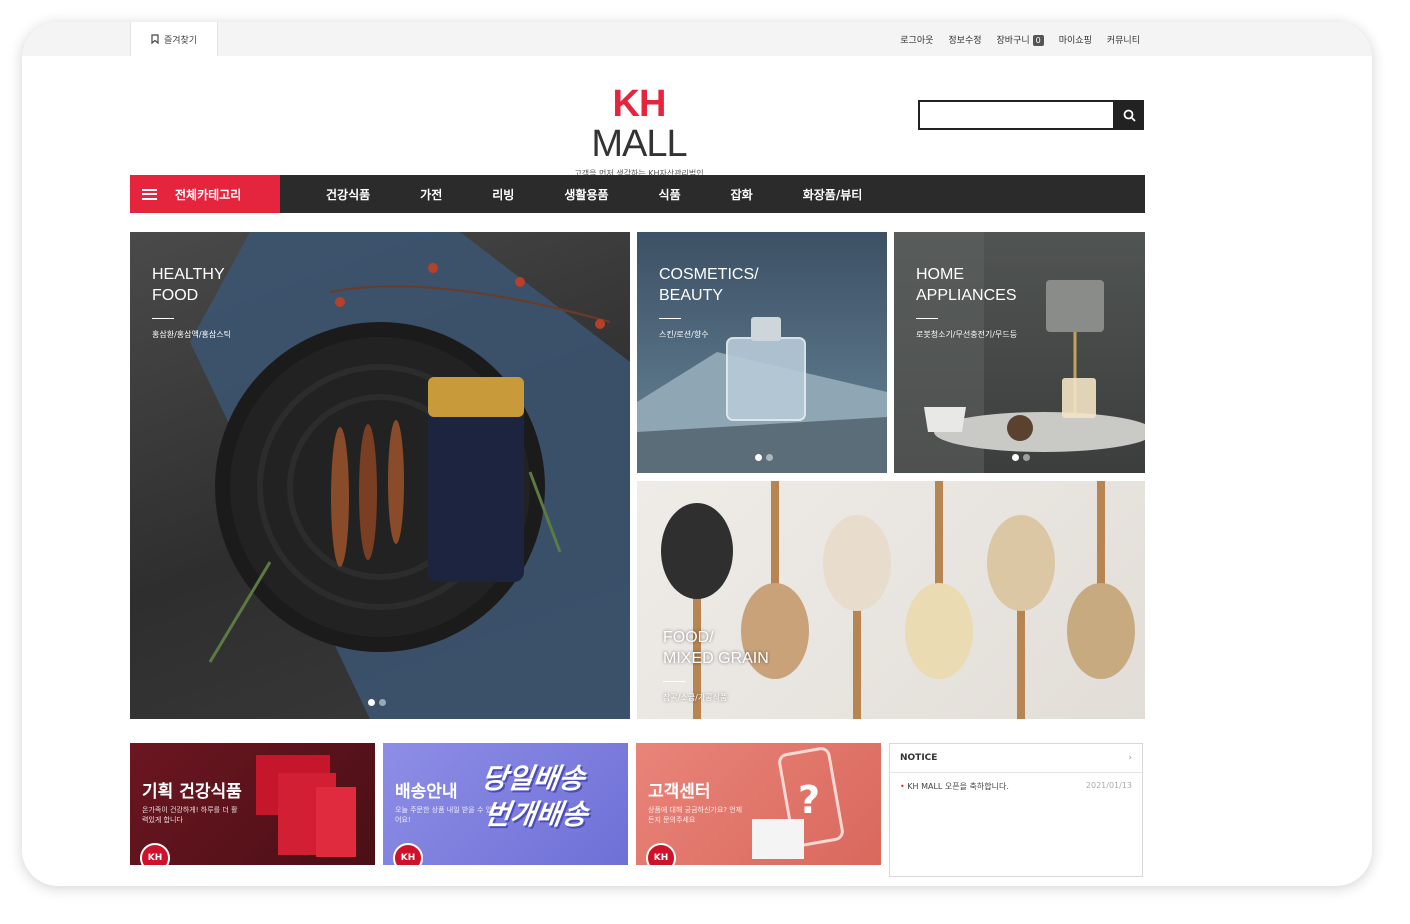 The height and width of the screenshot is (924, 1410). I want to click on banner-title-line2: MIXED GRAIN, so click(716, 658).